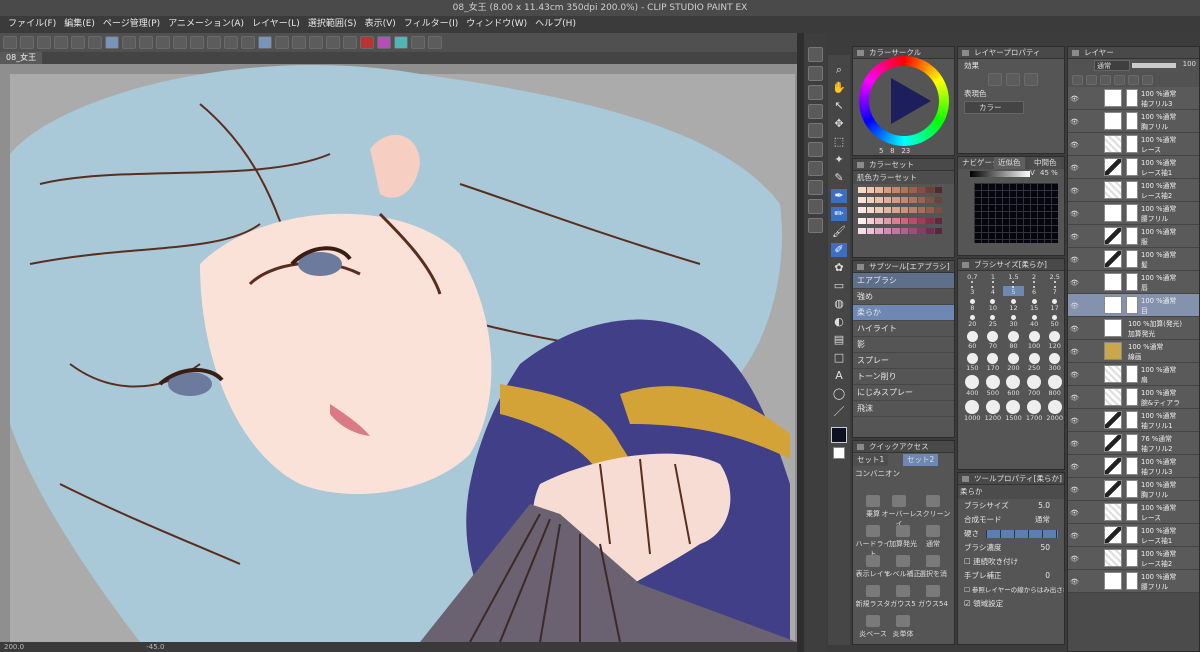 This screenshot has height=652, width=1200. What do you see at coordinates (1133, 236) in the screenshot?
I see `layer-row: 👁 100 %通常服` at bounding box center [1133, 236].